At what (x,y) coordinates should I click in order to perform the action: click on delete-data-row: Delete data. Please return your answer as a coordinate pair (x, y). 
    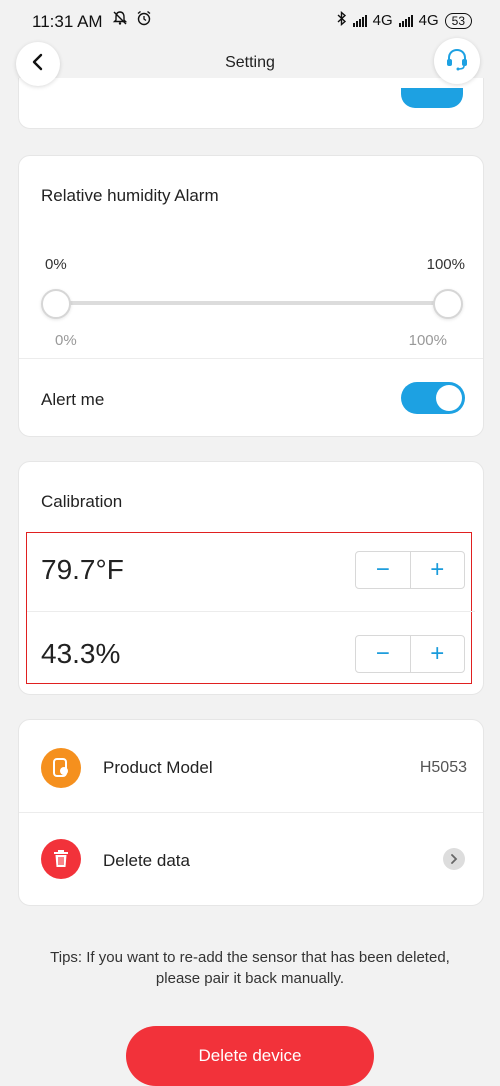
    Looking at the image, I should click on (251, 859).